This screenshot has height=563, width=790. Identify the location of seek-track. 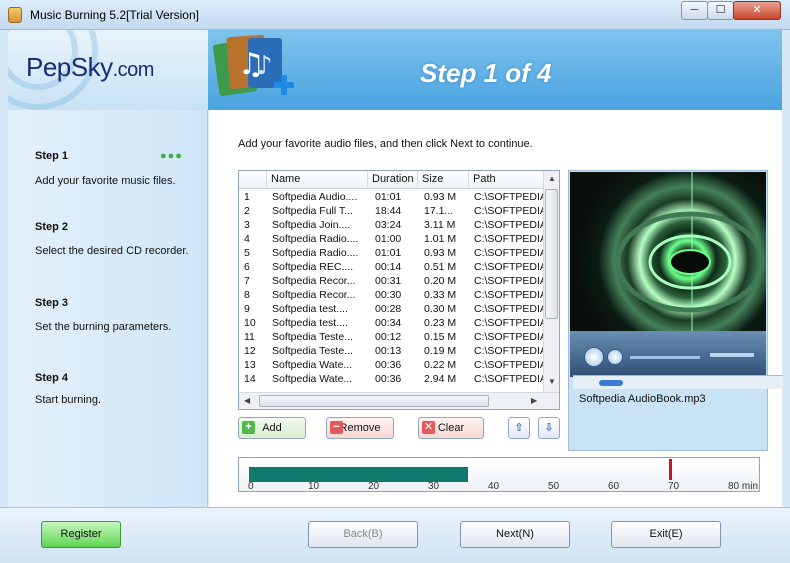
(665, 357).